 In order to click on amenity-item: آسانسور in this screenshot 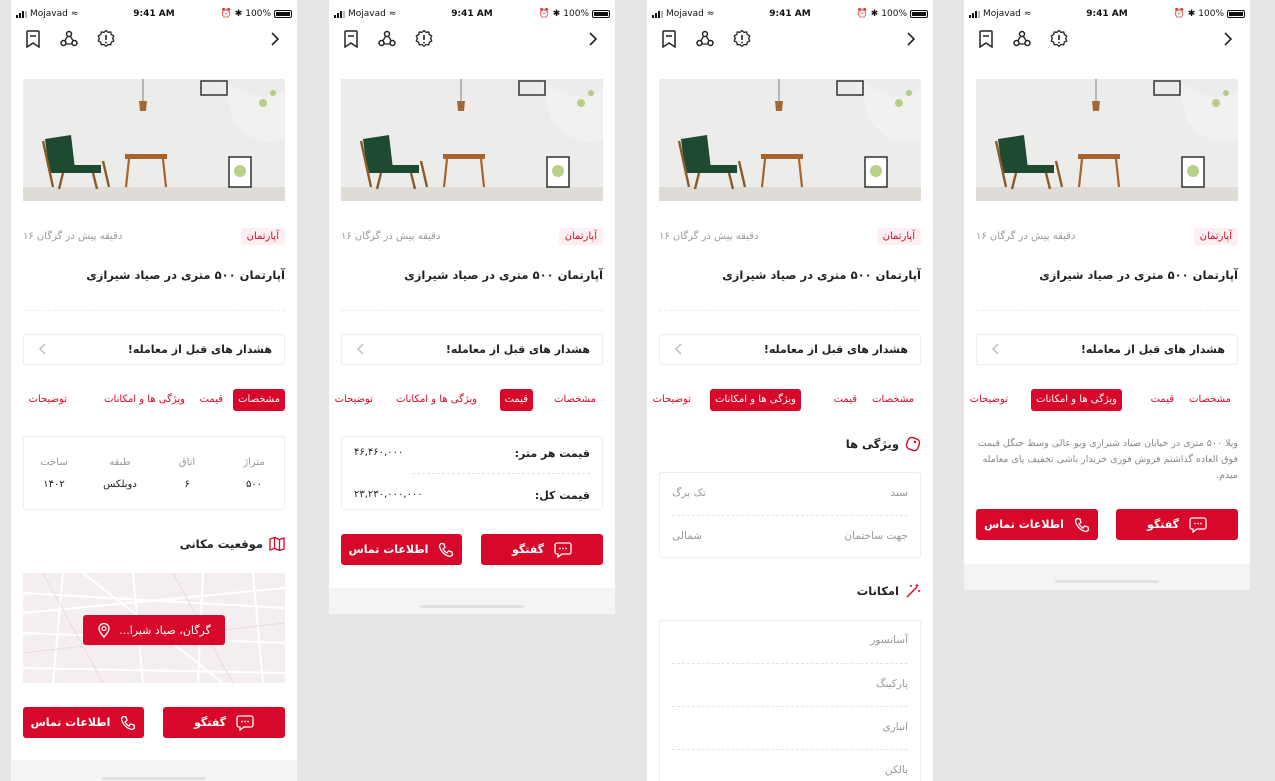, I will do `click(889, 640)`.